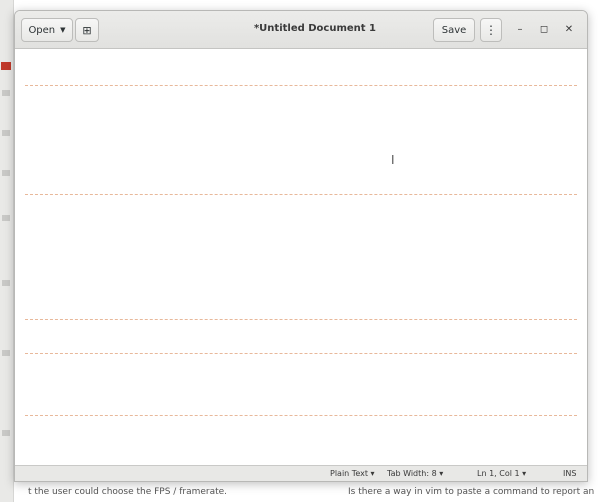 Image resolution: width=598 pixels, height=502 pixels. What do you see at coordinates (6, 66) in the screenshot?
I see `background-red-mark` at bounding box center [6, 66].